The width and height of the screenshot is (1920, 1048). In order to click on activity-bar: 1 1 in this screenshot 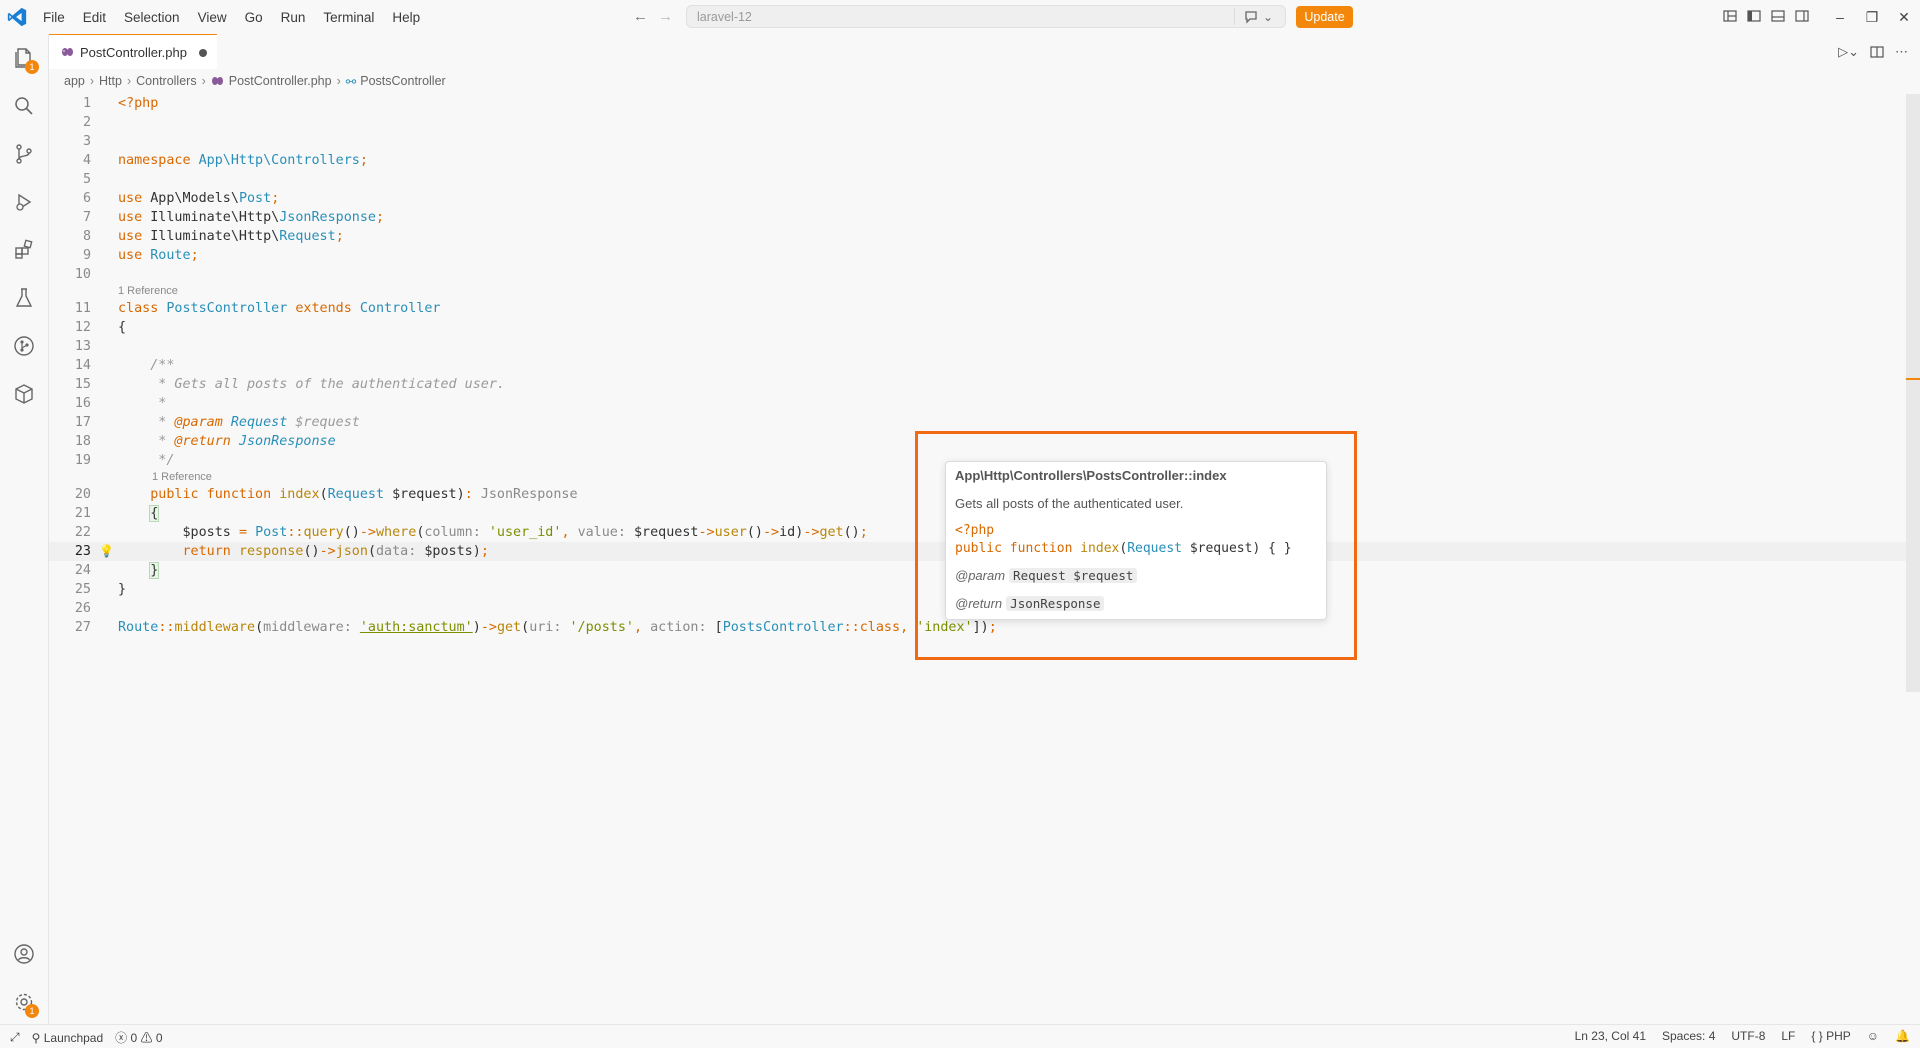, I will do `click(24, 529)`.